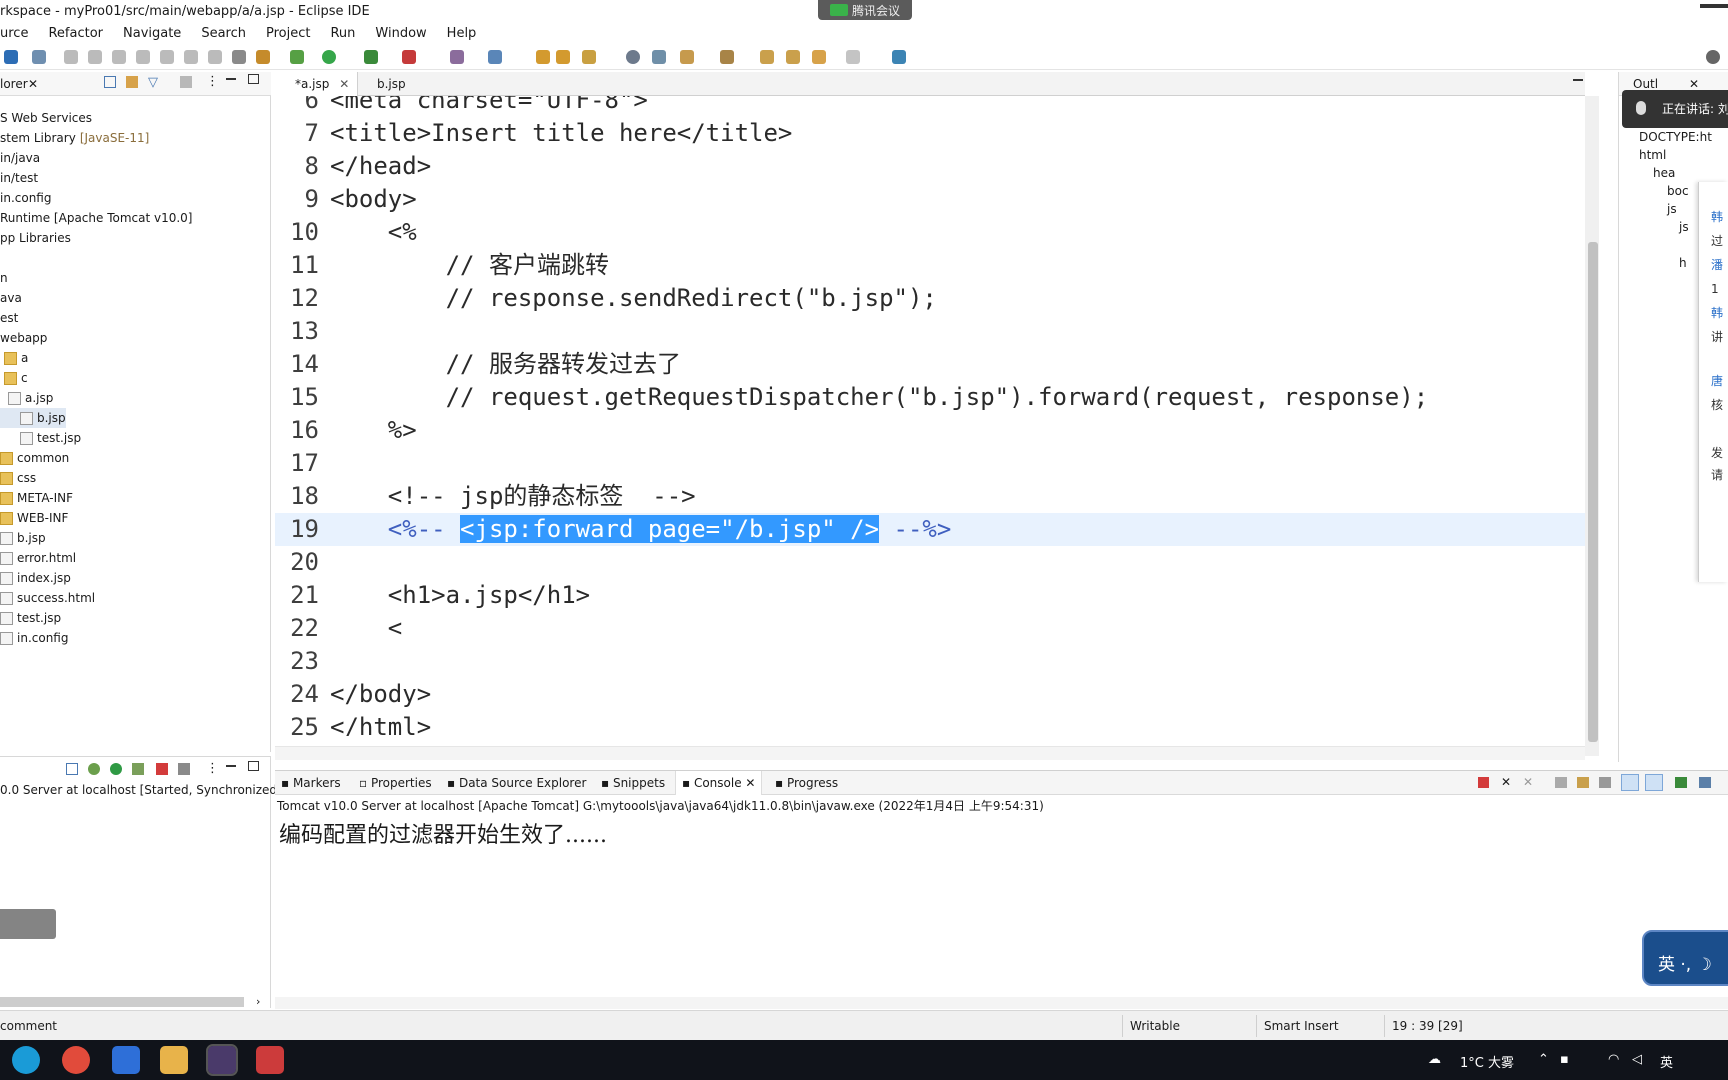 The image size is (1728, 1080). I want to click on selected-text: <jsp:forward page="/b.jsp" />, so click(670, 529).